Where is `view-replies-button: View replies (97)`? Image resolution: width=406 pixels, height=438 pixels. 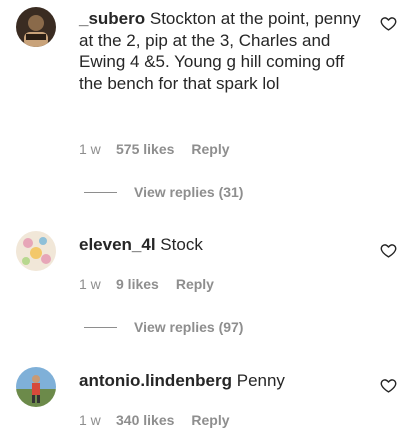
view-replies-button: View replies (97) is located at coordinates (163, 327).